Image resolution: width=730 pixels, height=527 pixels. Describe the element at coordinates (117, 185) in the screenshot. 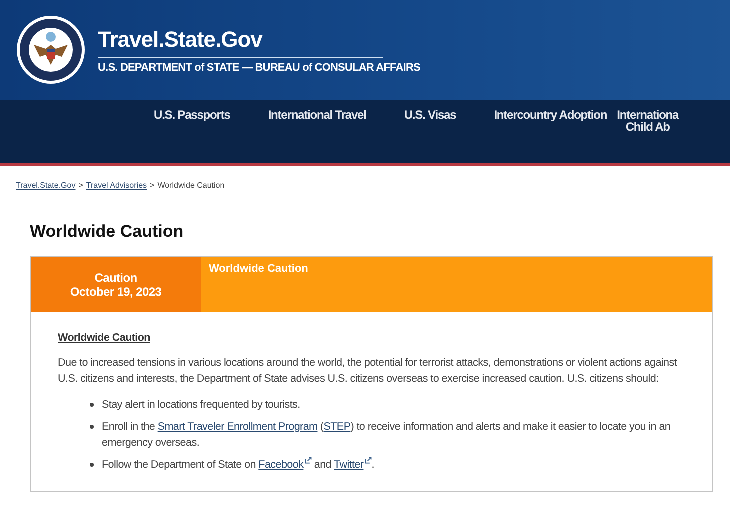

I see `breadcrumb-link: Travel Advisories` at that location.